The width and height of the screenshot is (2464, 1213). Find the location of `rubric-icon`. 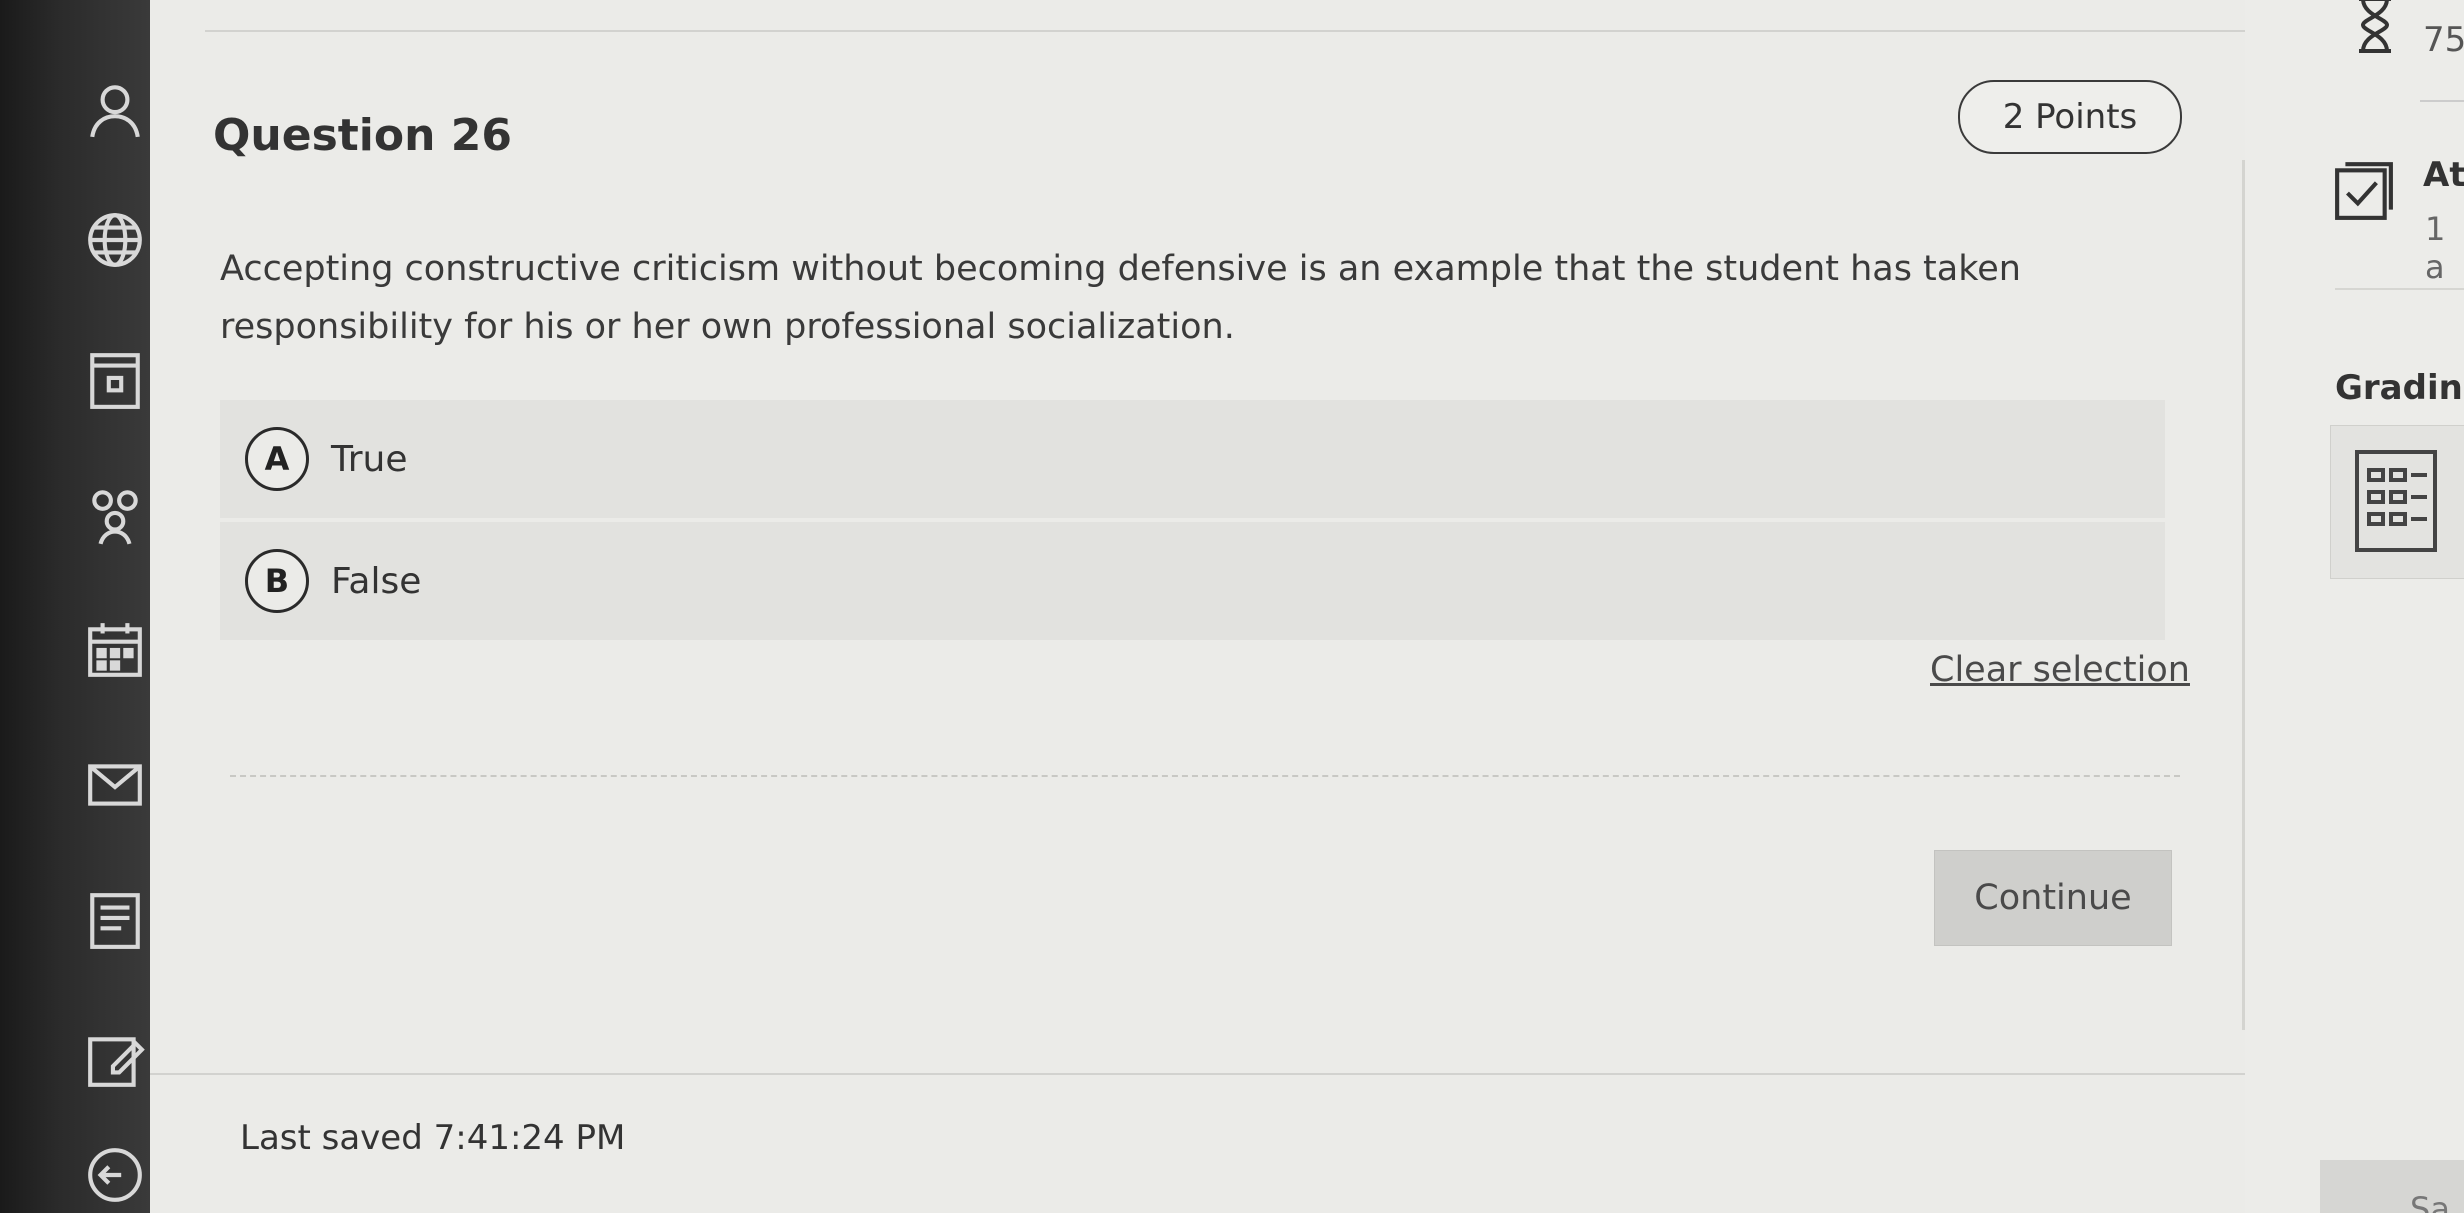

rubric-icon is located at coordinates (2396, 501).